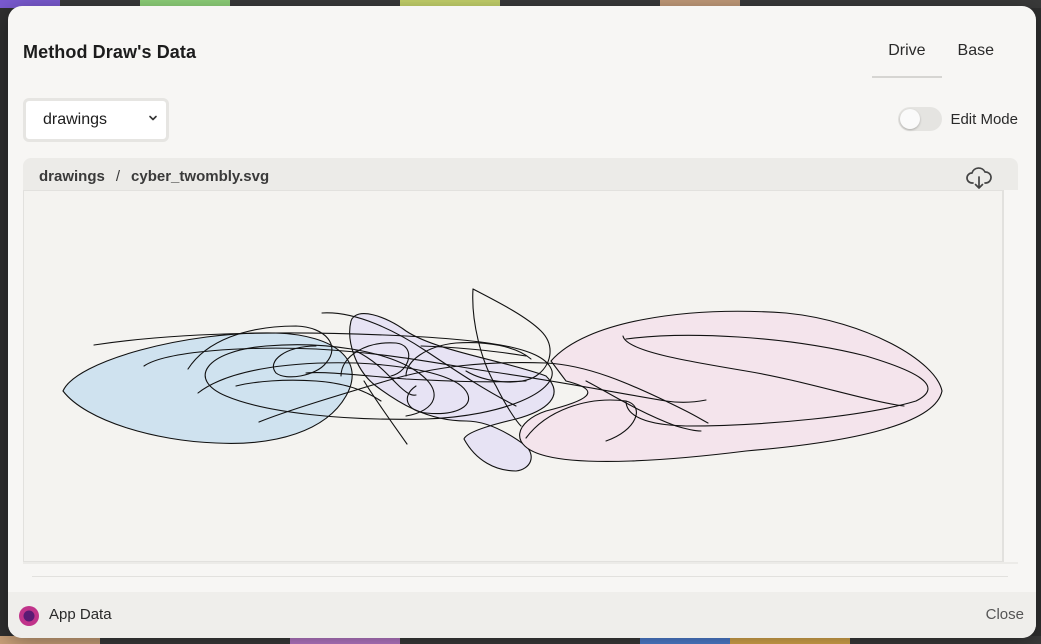 The height and width of the screenshot is (644, 1041). I want to click on footer-app-label: App Data, so click(80, 614).